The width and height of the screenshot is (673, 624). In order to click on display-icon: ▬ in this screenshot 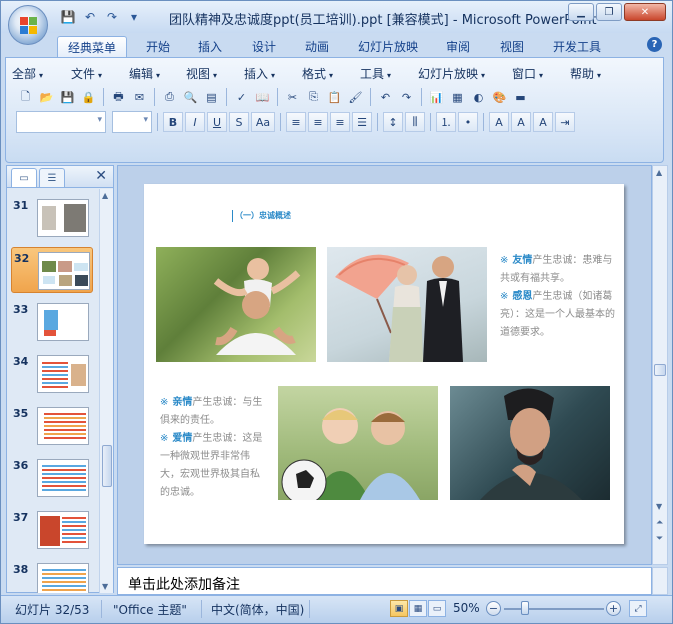, I will do `click(520, 97)`.